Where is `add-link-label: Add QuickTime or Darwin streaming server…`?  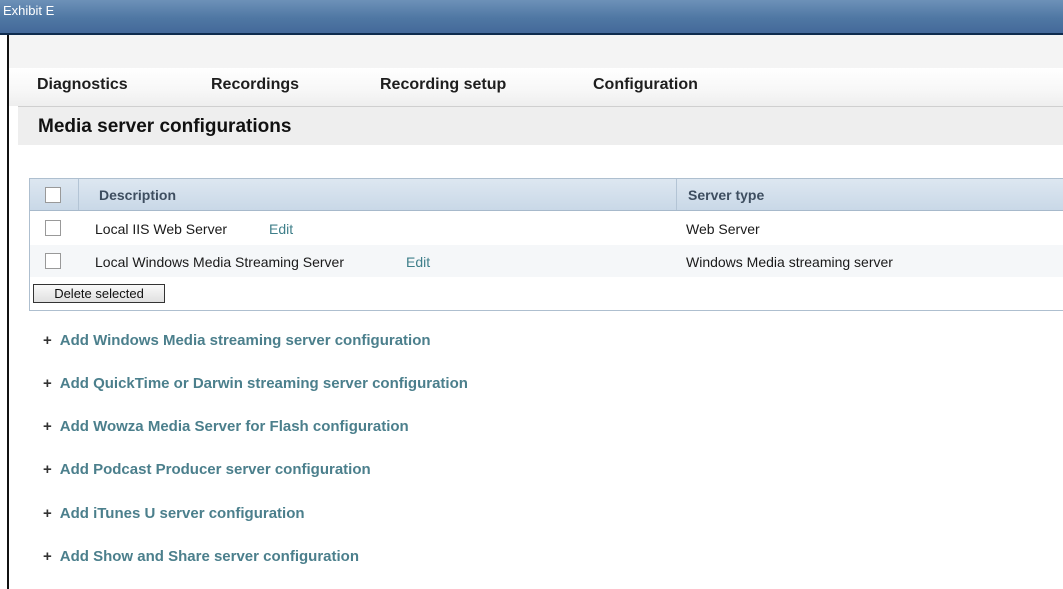 add-link-label: Add QuickTime or Darwin streaming server… is located at coordinates (263, 383).